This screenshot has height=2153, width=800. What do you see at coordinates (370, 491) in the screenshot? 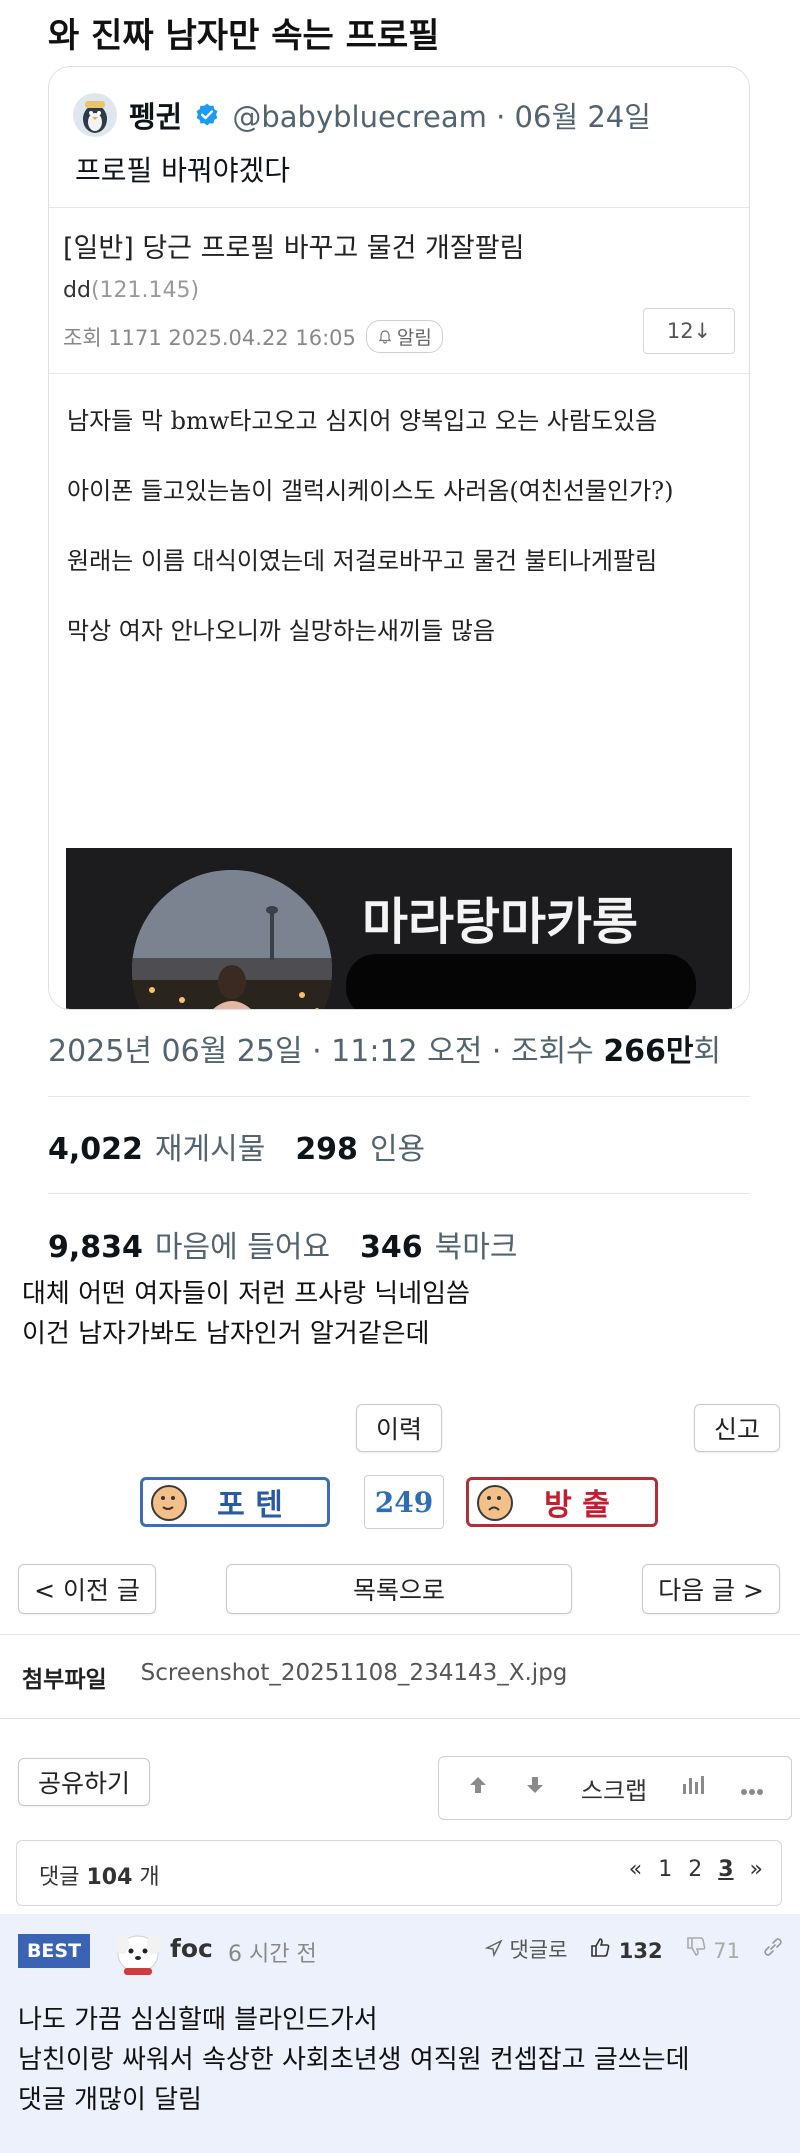
I see `body-line: 아이폰 들고있는놈이 갤럭시케이스도 사러옴(여친선물인가?)` at bounding box center [370, 491].